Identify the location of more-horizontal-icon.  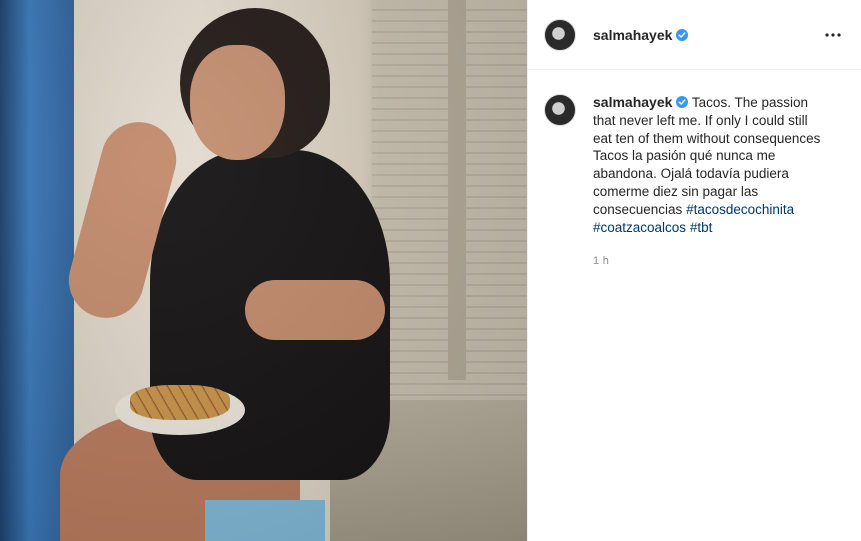
(833, 34).